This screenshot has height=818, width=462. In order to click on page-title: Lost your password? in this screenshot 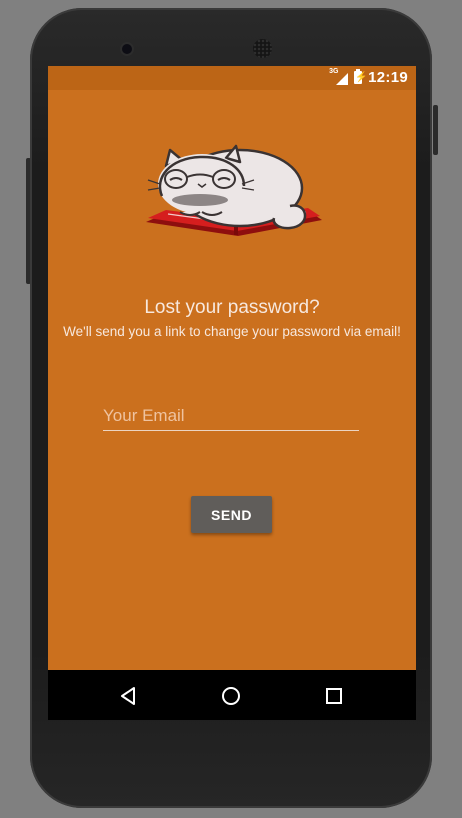, I will do `click(232, 307)`.